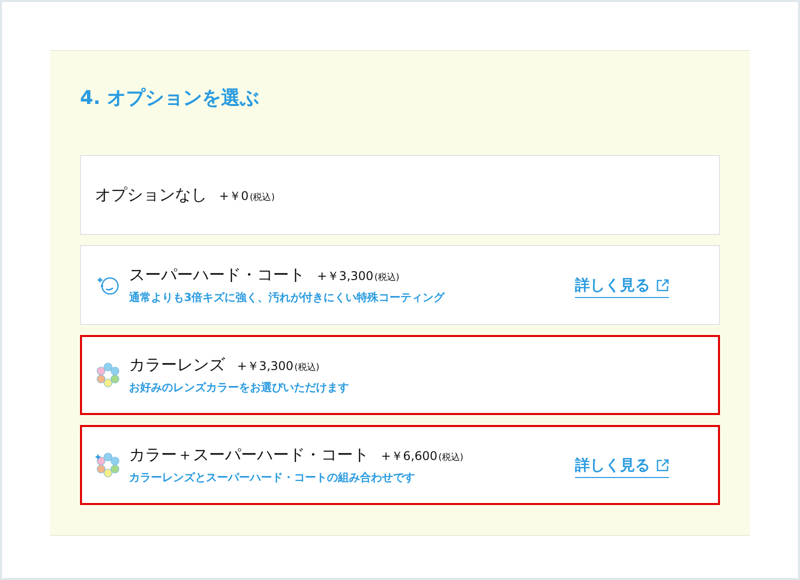 The image size is (800, 580). Describe the element at coordinates (400, 195) in the screenshot. I see `option-card: オプションなし +￥0(税込)` at that location.